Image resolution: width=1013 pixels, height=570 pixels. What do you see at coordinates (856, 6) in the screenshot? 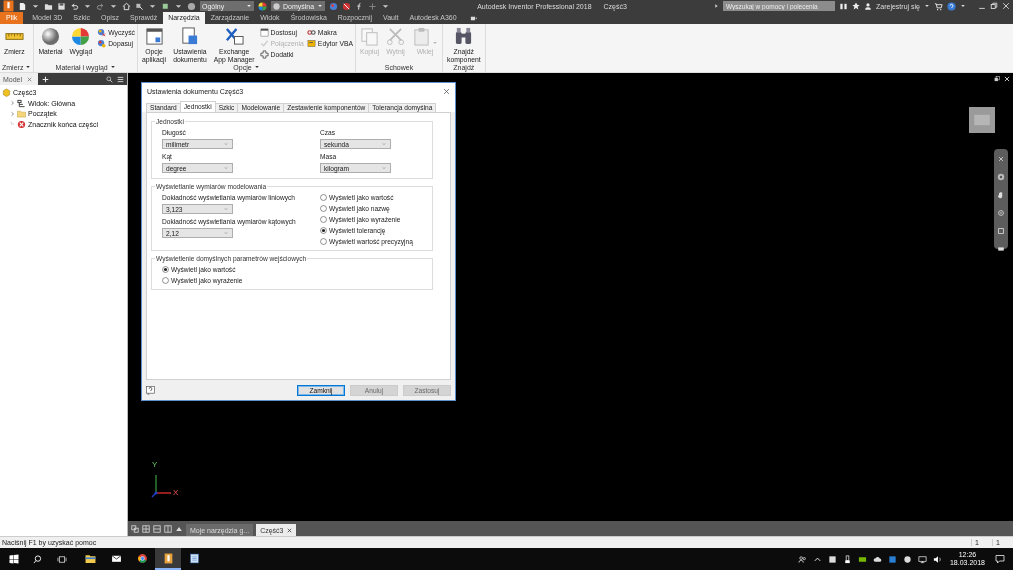
I see `star-icon` at bounding box center [856, 6].